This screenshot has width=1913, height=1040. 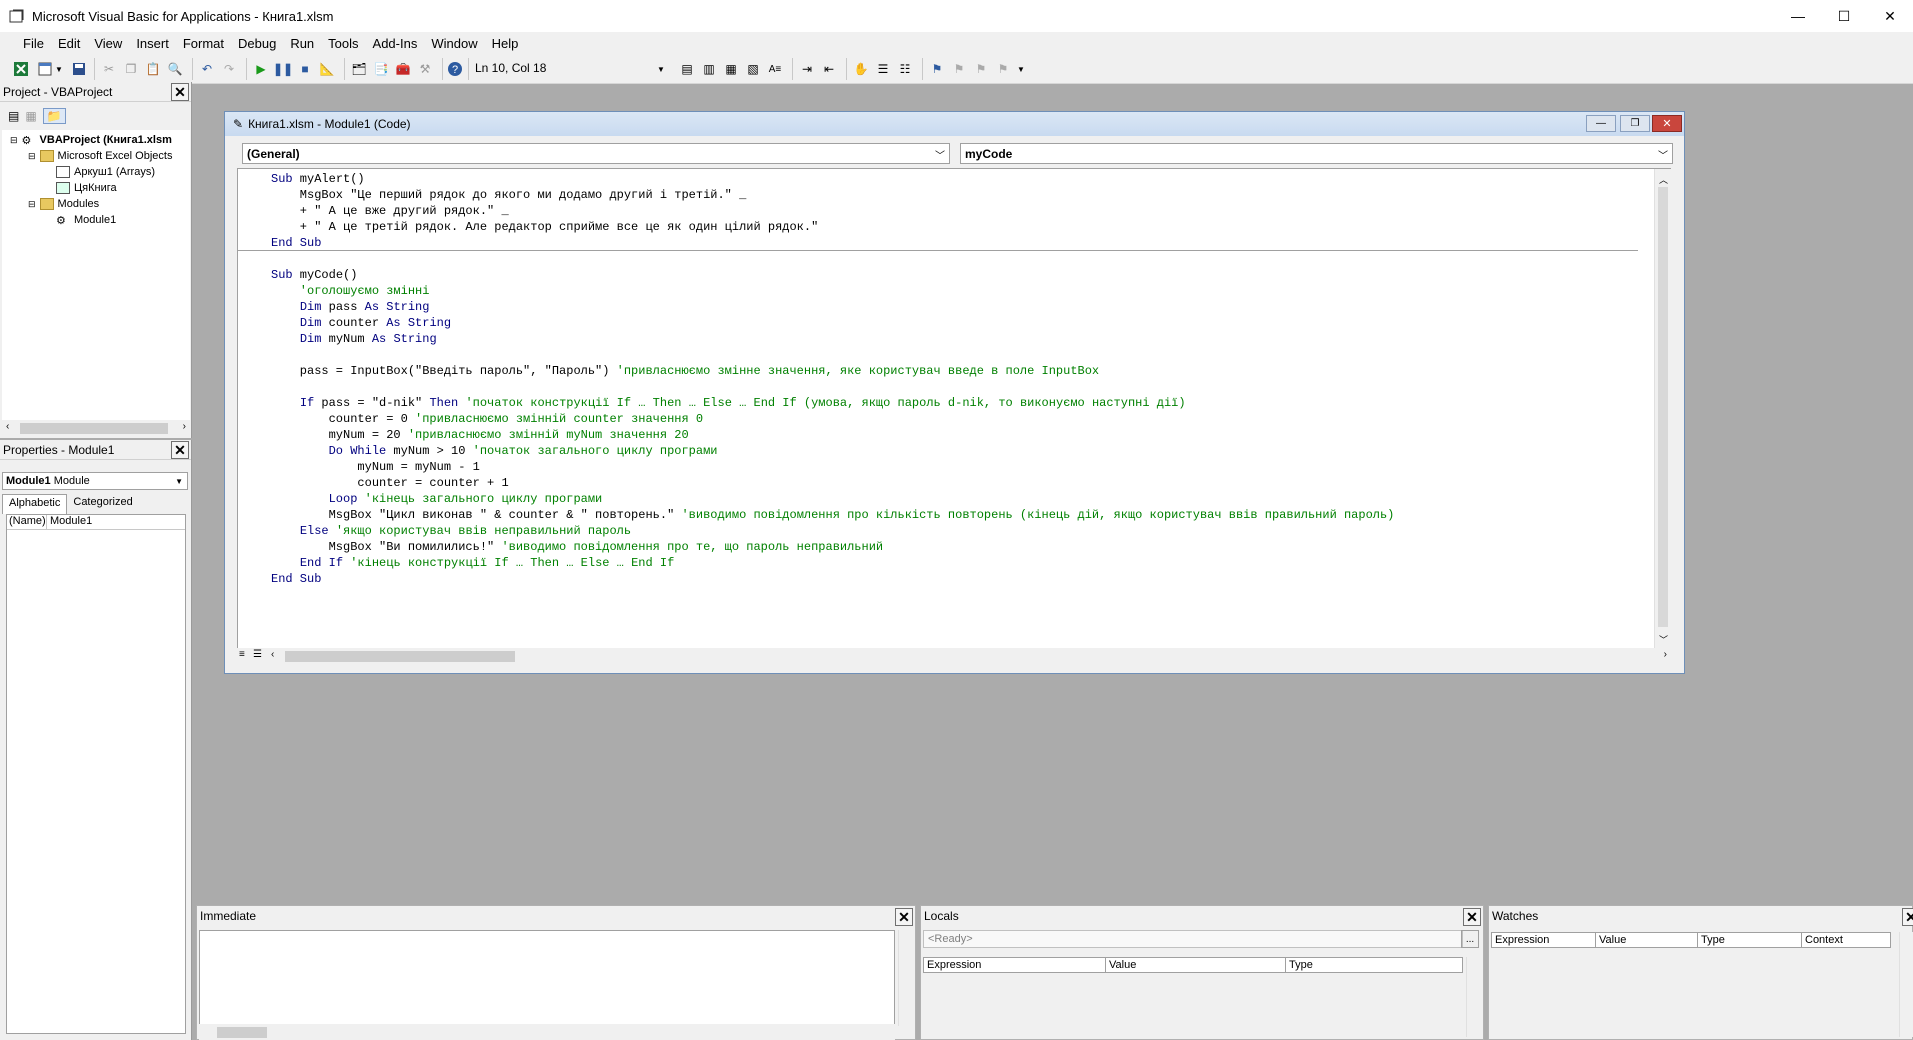 I want to click on code-line: + " А це вже другий рядок." _, so click(x=832, y=211).